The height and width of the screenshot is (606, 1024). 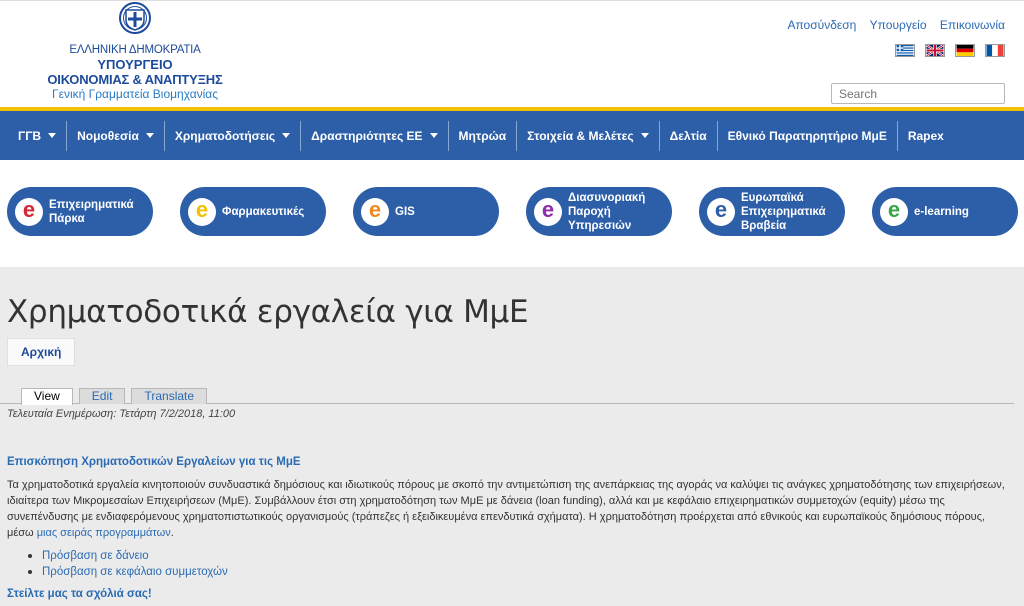 I want to click on nav-label: Στοιχεία & Μελέτες, so click(x=580, y=135).